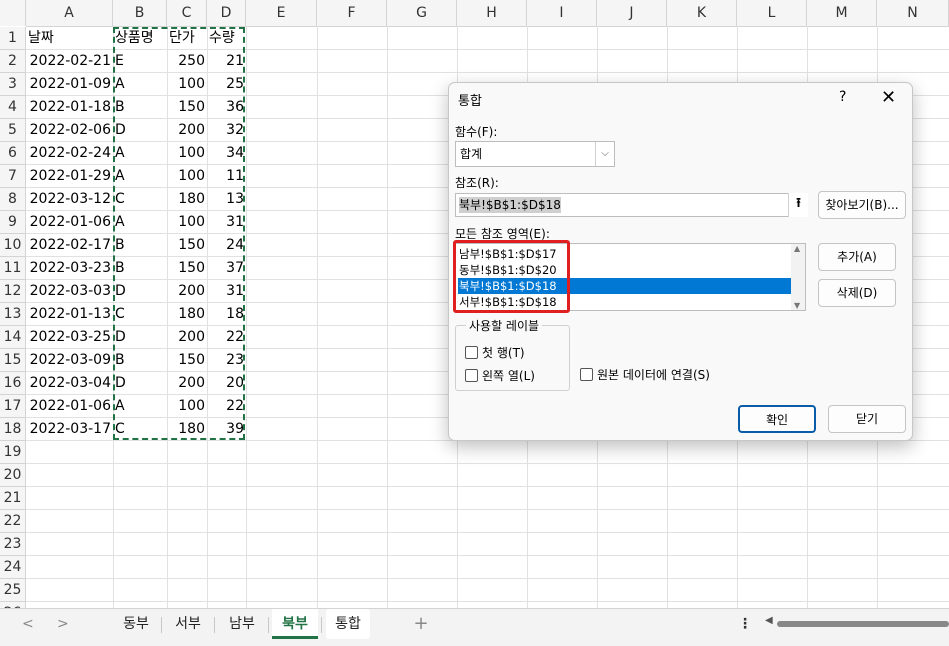  Describe the element at coordinates (857, 257) in the screenshot. I see `add-reference-button: 추가(A)` at that location.